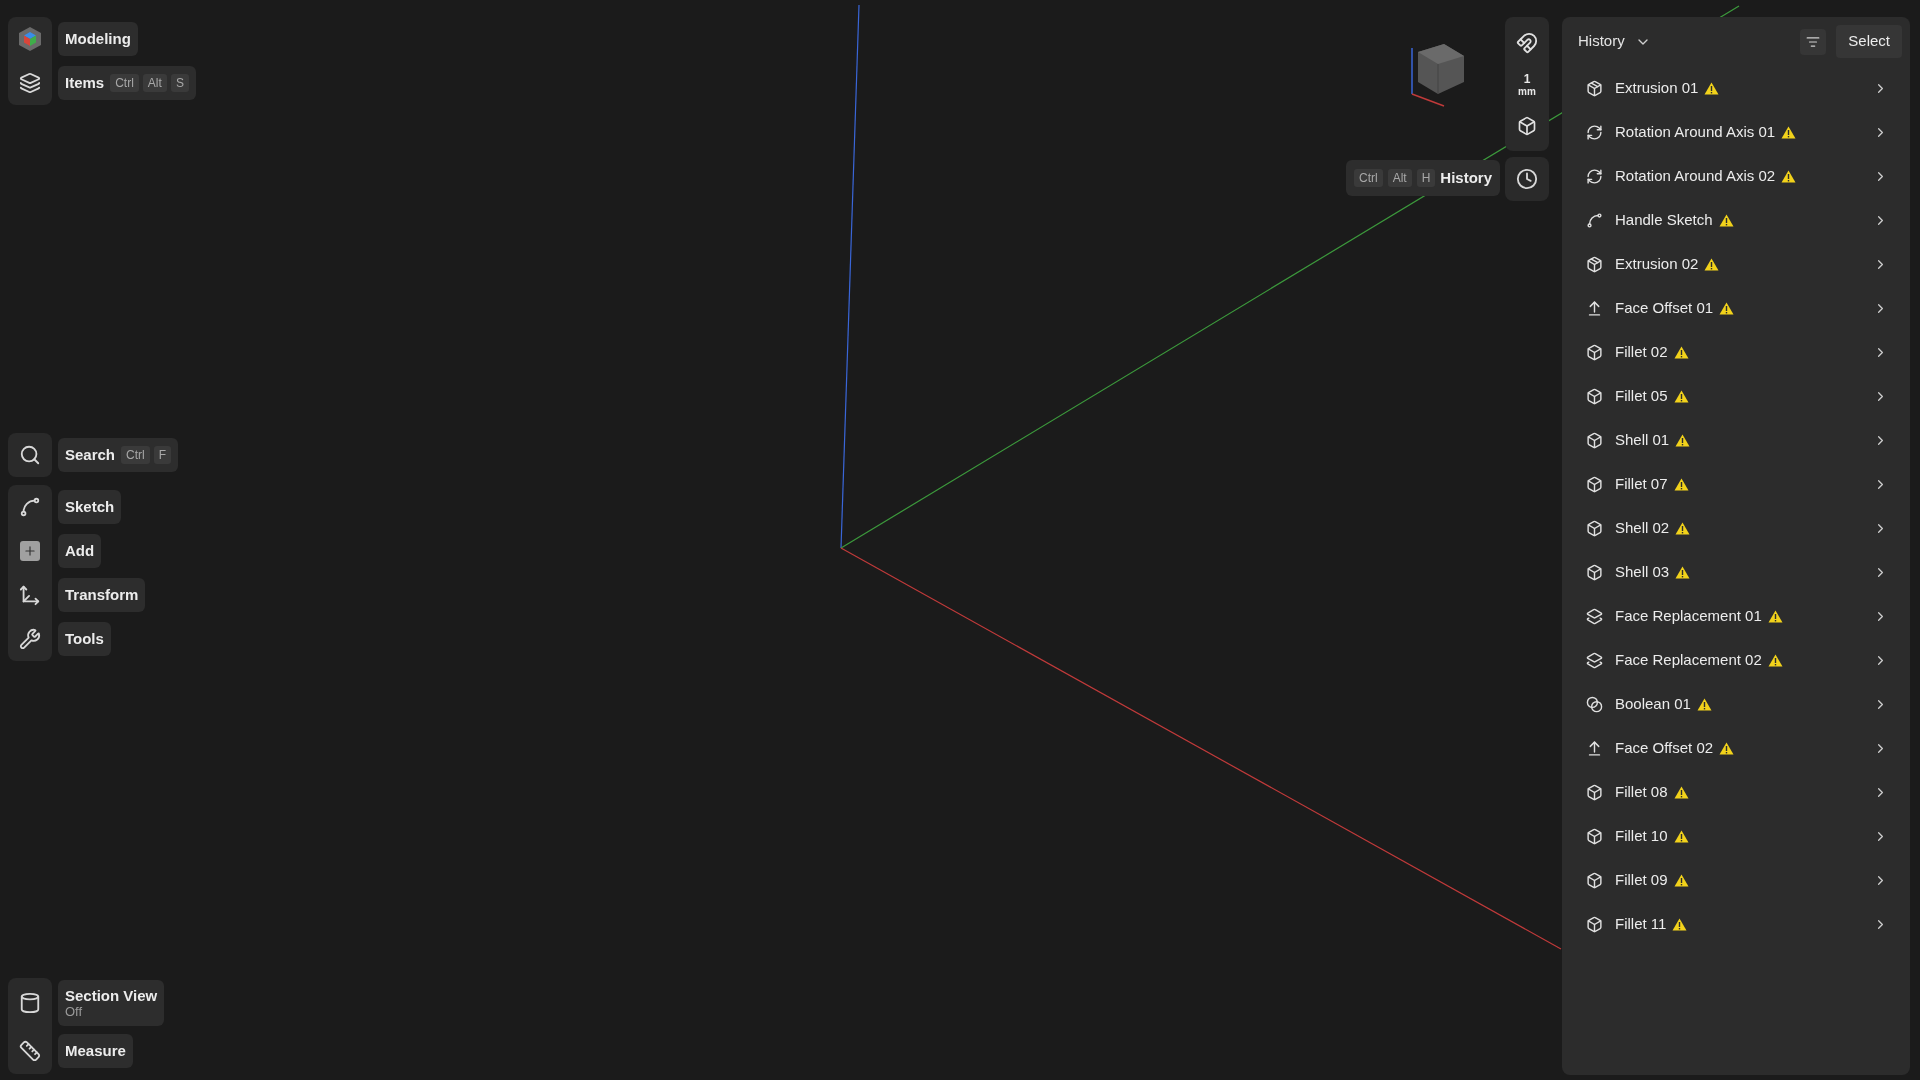 This screenshot has height=1080, width=1920. I want to click on history-item: Face Replacement 02, so click(1736, 660).